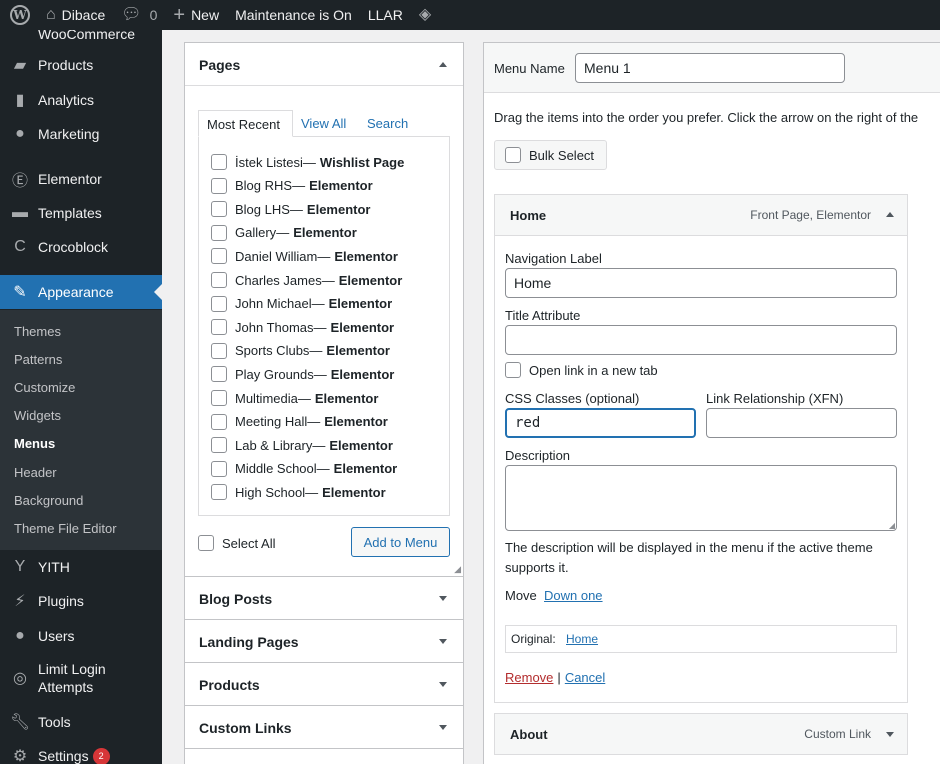 This screenshot has width=940, height=764. What do you see at coordinates (48, 500) in the screenshot?
I see `submenu-background: Background` at bounding box center [48, 500].